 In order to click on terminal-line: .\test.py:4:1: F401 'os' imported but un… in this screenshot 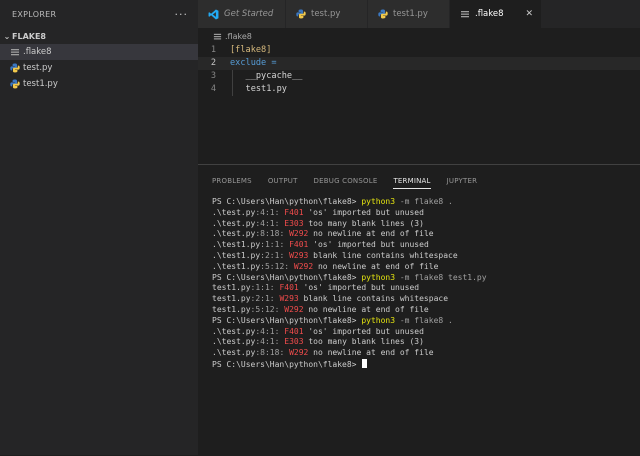, I will do `click(426, 332)`.